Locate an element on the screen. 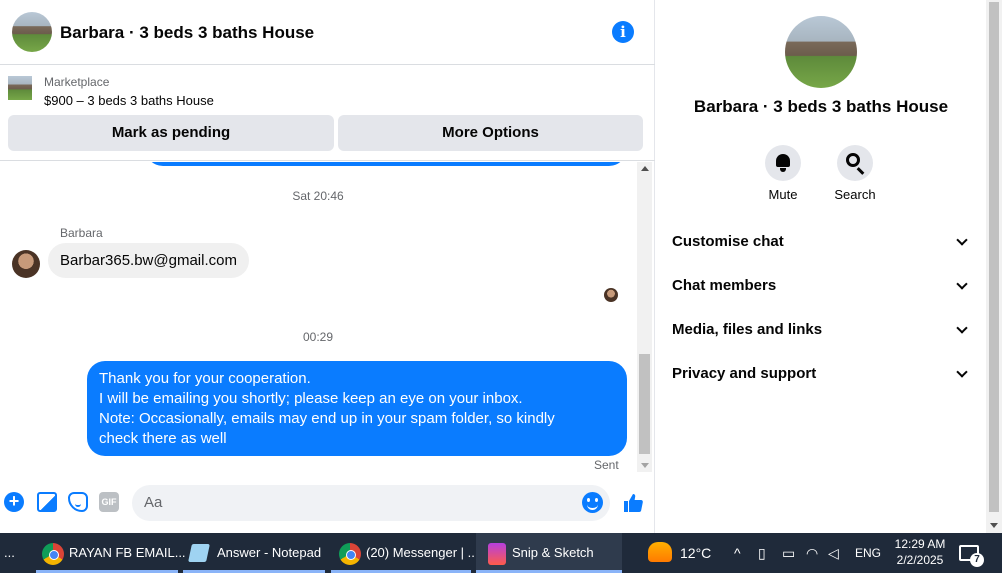 The height and width of the screenshot is (573, 1002). search-label: Search is located at coordinates (855, 194).